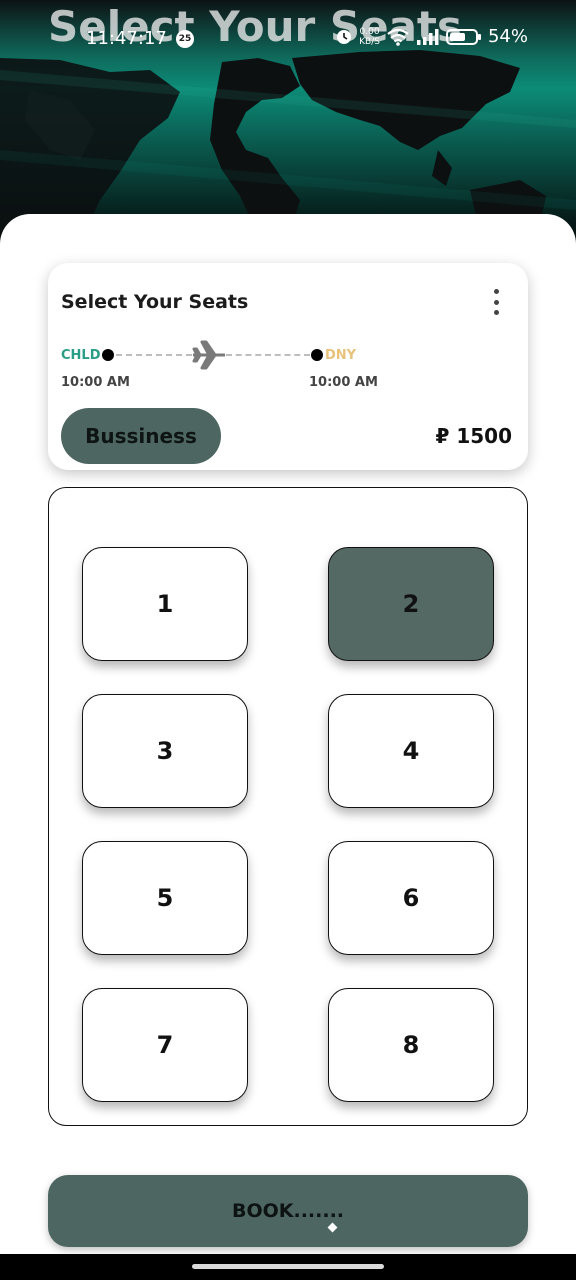 Image resolution: width=576 pixels, height=1280 pixels. I want to click on seat-4-button: 4, so click(411, 751).